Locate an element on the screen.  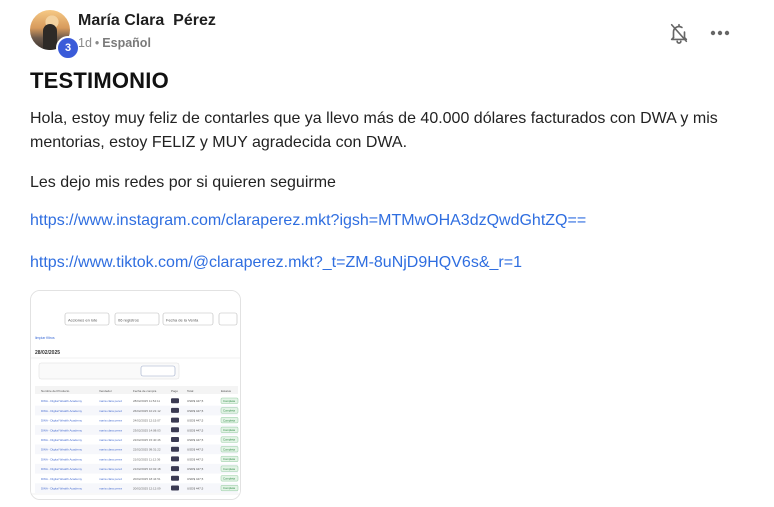
thumb-column-header: Pago is located at coordinates (174, 391).